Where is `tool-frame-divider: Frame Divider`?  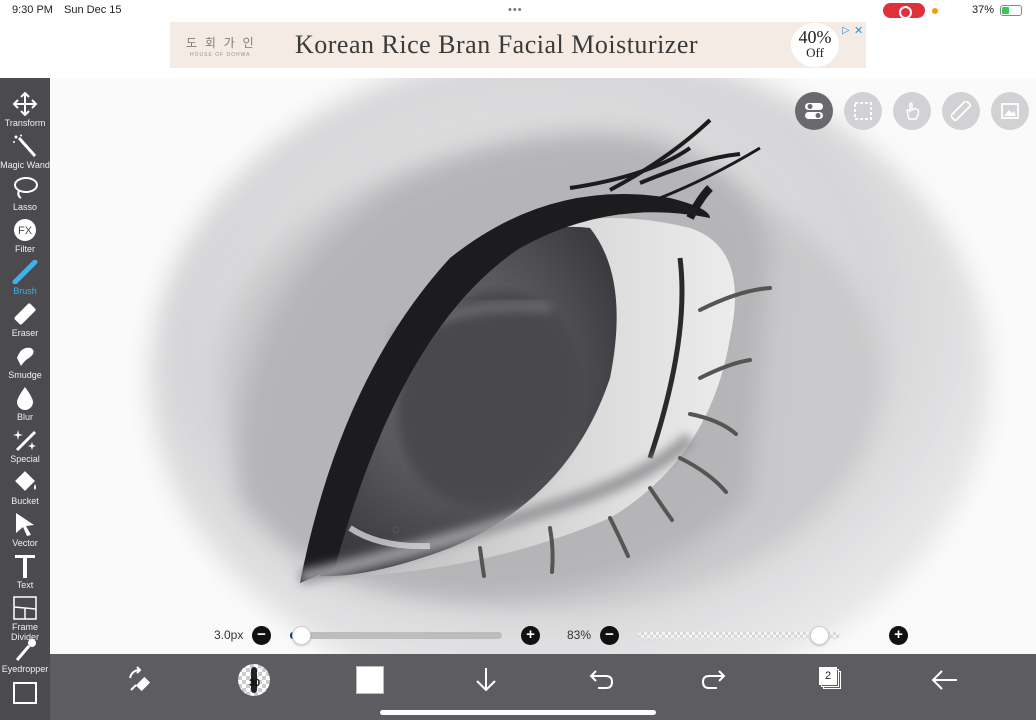
tool-frame-divider: Frame Divider is located at coordinates (25, 618).